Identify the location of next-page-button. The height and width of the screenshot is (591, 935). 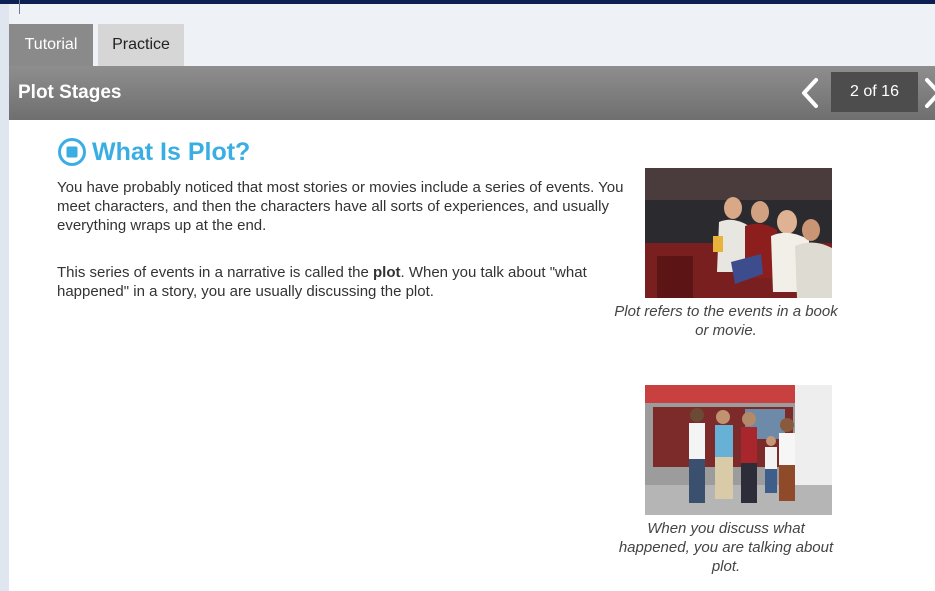
(928, 93).